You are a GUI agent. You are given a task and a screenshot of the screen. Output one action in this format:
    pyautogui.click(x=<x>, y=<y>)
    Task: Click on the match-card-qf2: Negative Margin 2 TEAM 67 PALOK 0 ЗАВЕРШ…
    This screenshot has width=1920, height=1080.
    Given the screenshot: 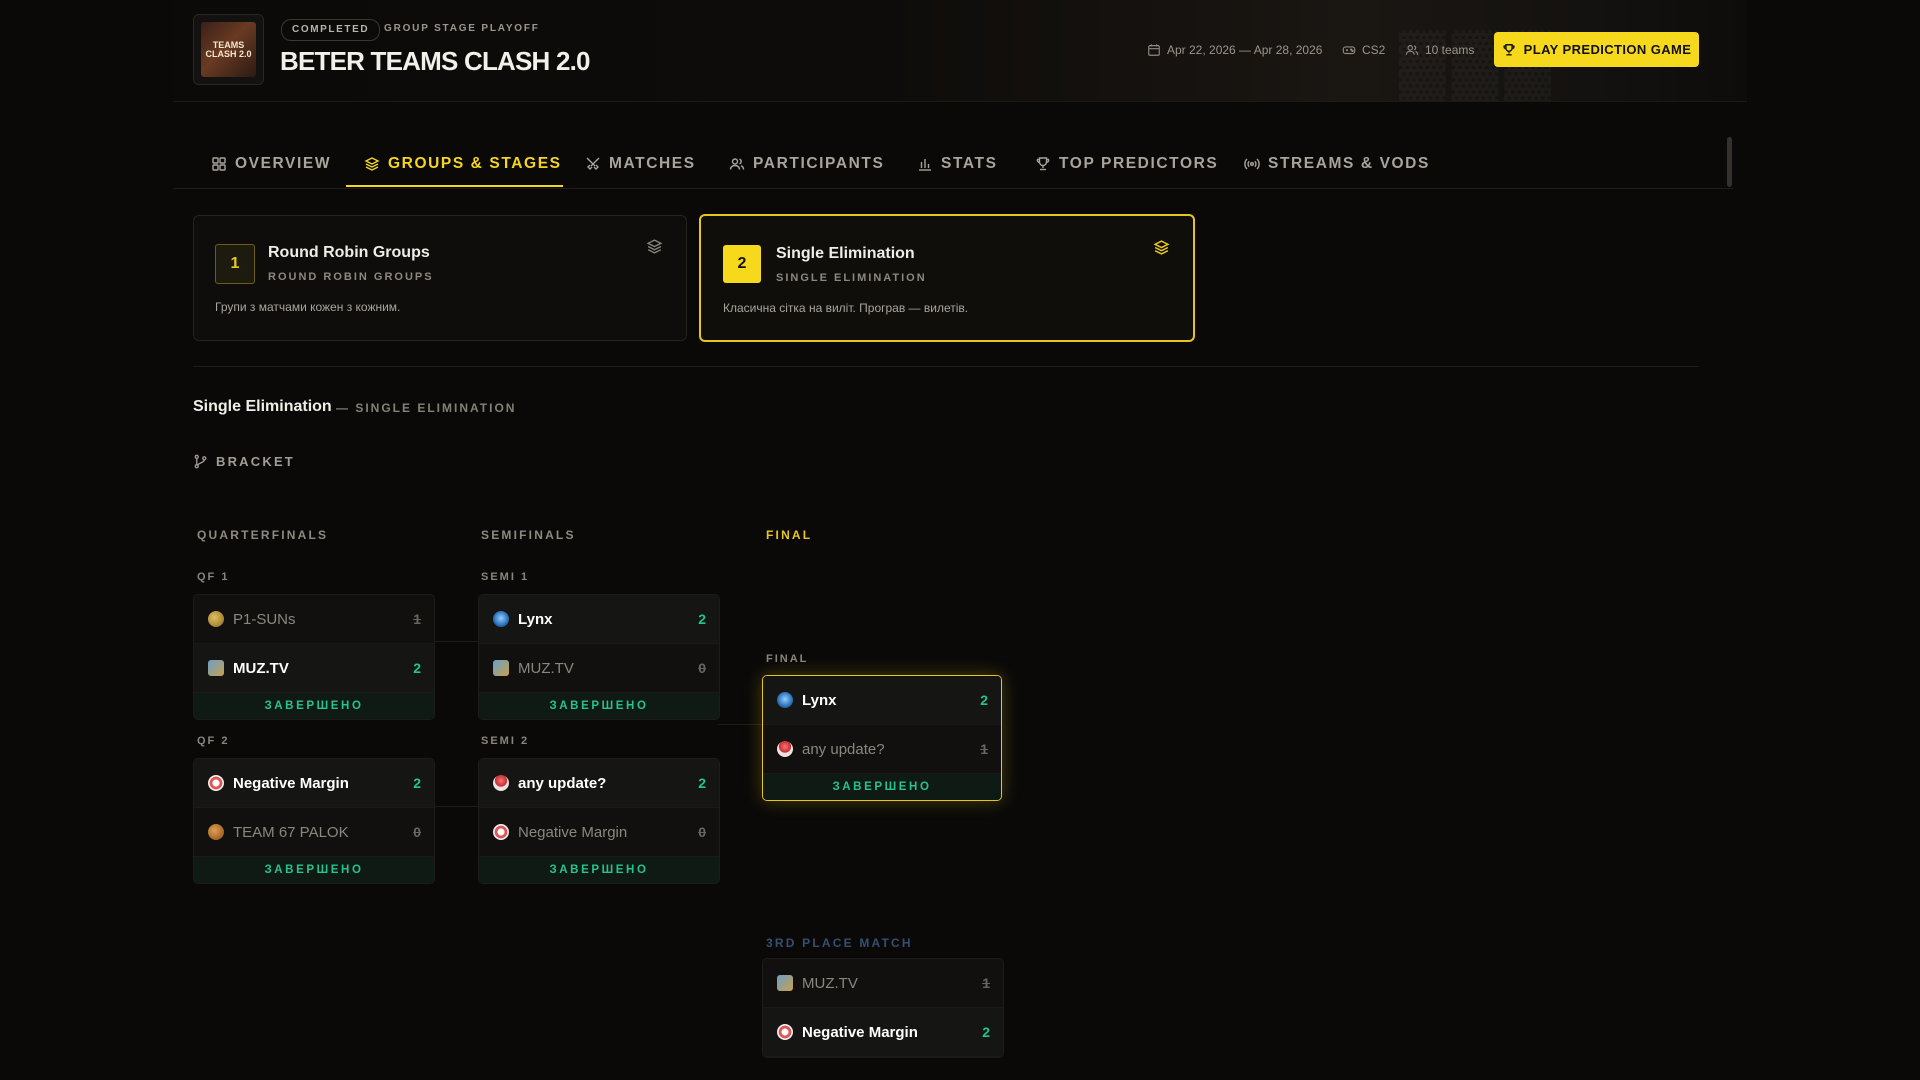 What is the action you would take?
    pyautogui.click(x=314, y=821)
    